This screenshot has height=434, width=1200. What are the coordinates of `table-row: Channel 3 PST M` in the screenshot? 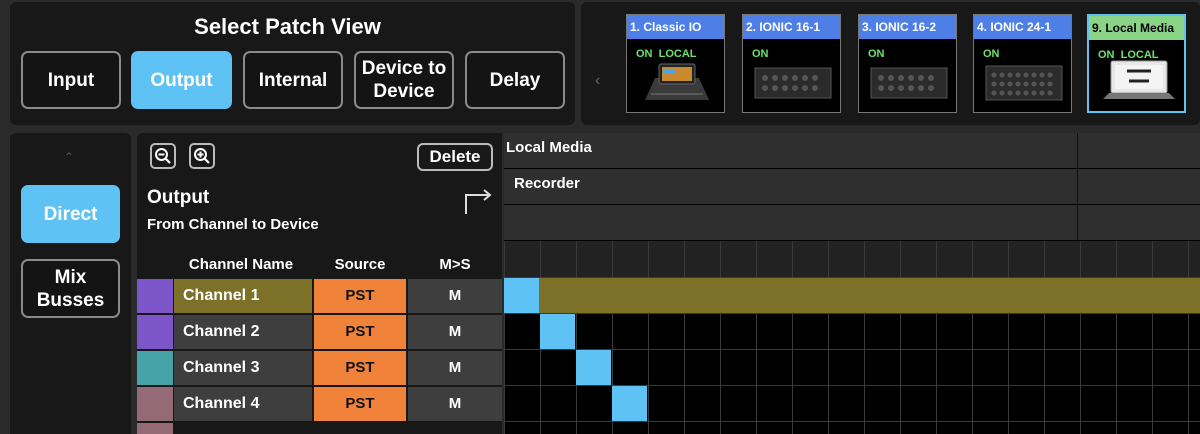 It's located at (319, 368).